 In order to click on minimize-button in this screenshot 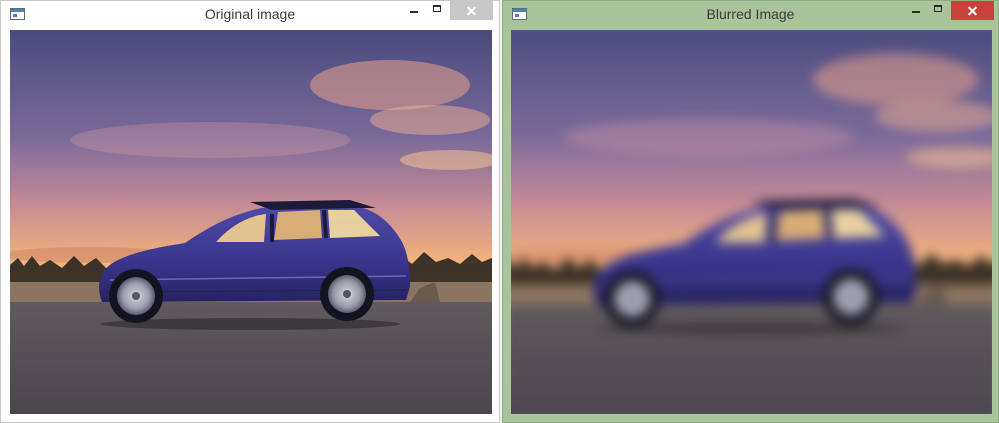, I will do `click(414, 11)`.